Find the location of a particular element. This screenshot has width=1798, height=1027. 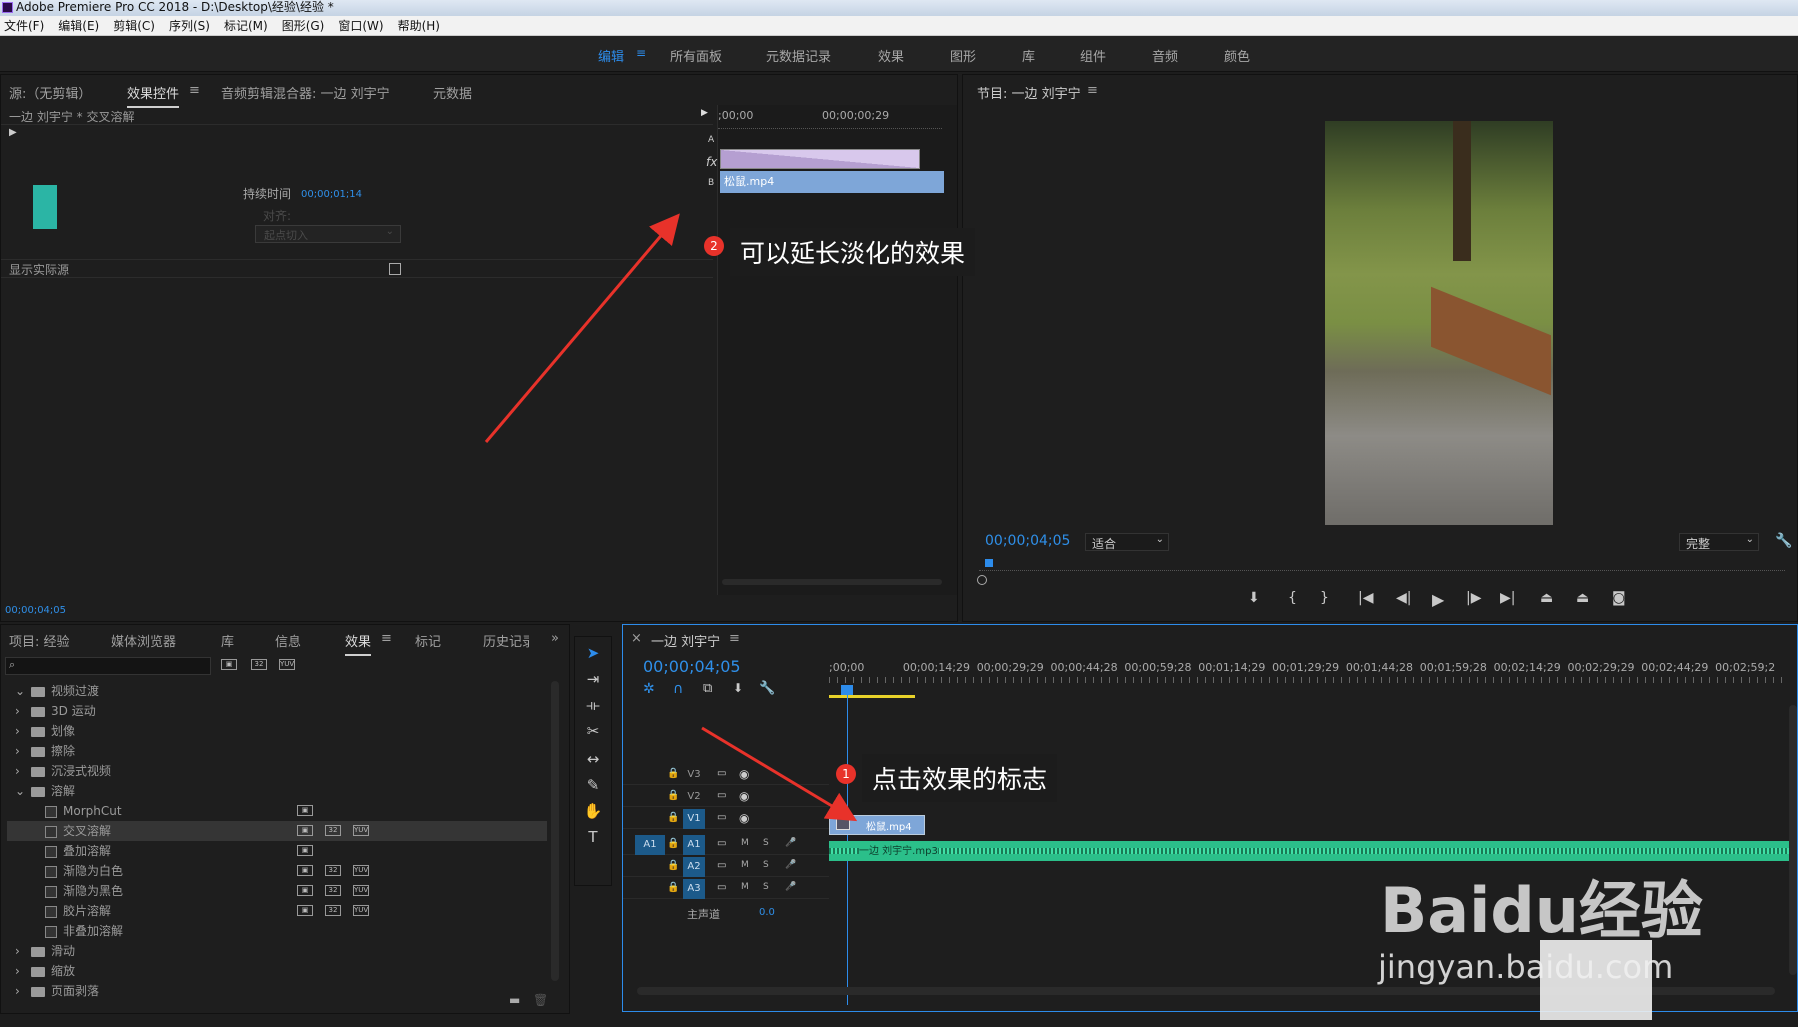

callout-extend-fade: 可以延长淡化的效果 is located at coordinates (853, 252).